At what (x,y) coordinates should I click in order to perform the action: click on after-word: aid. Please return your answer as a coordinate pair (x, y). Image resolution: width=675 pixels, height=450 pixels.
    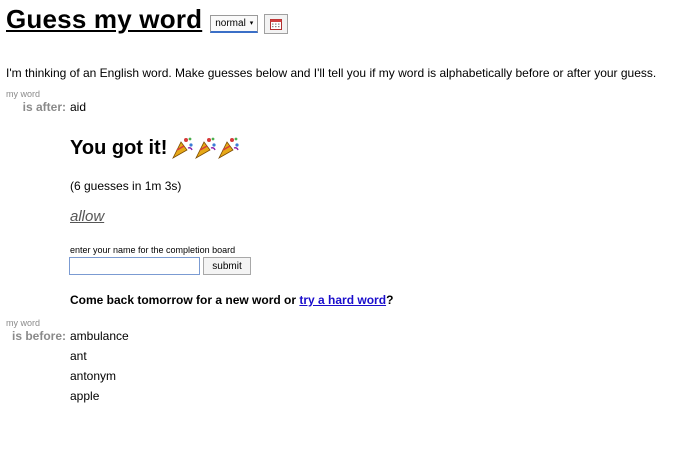
    Looking at the image, I should click on (78, 107).